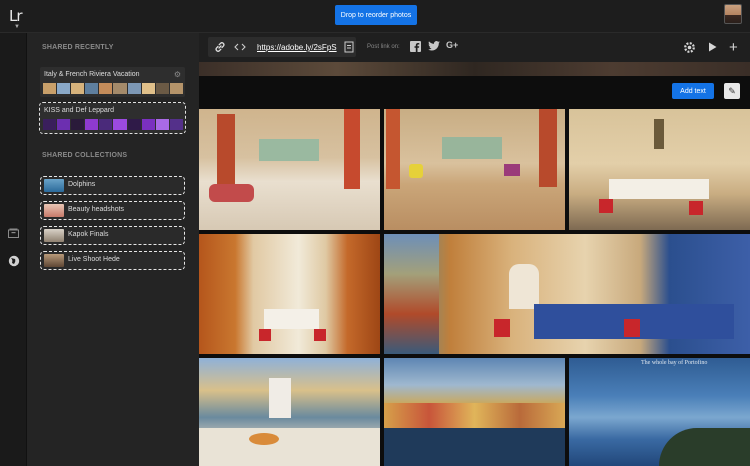 Image resolution: width=750 pixels, height=466 pixels. Describe the element at coordinates (94, 259) in the screenshot. I see `collection-label: Live Shoot Hede` at that location.